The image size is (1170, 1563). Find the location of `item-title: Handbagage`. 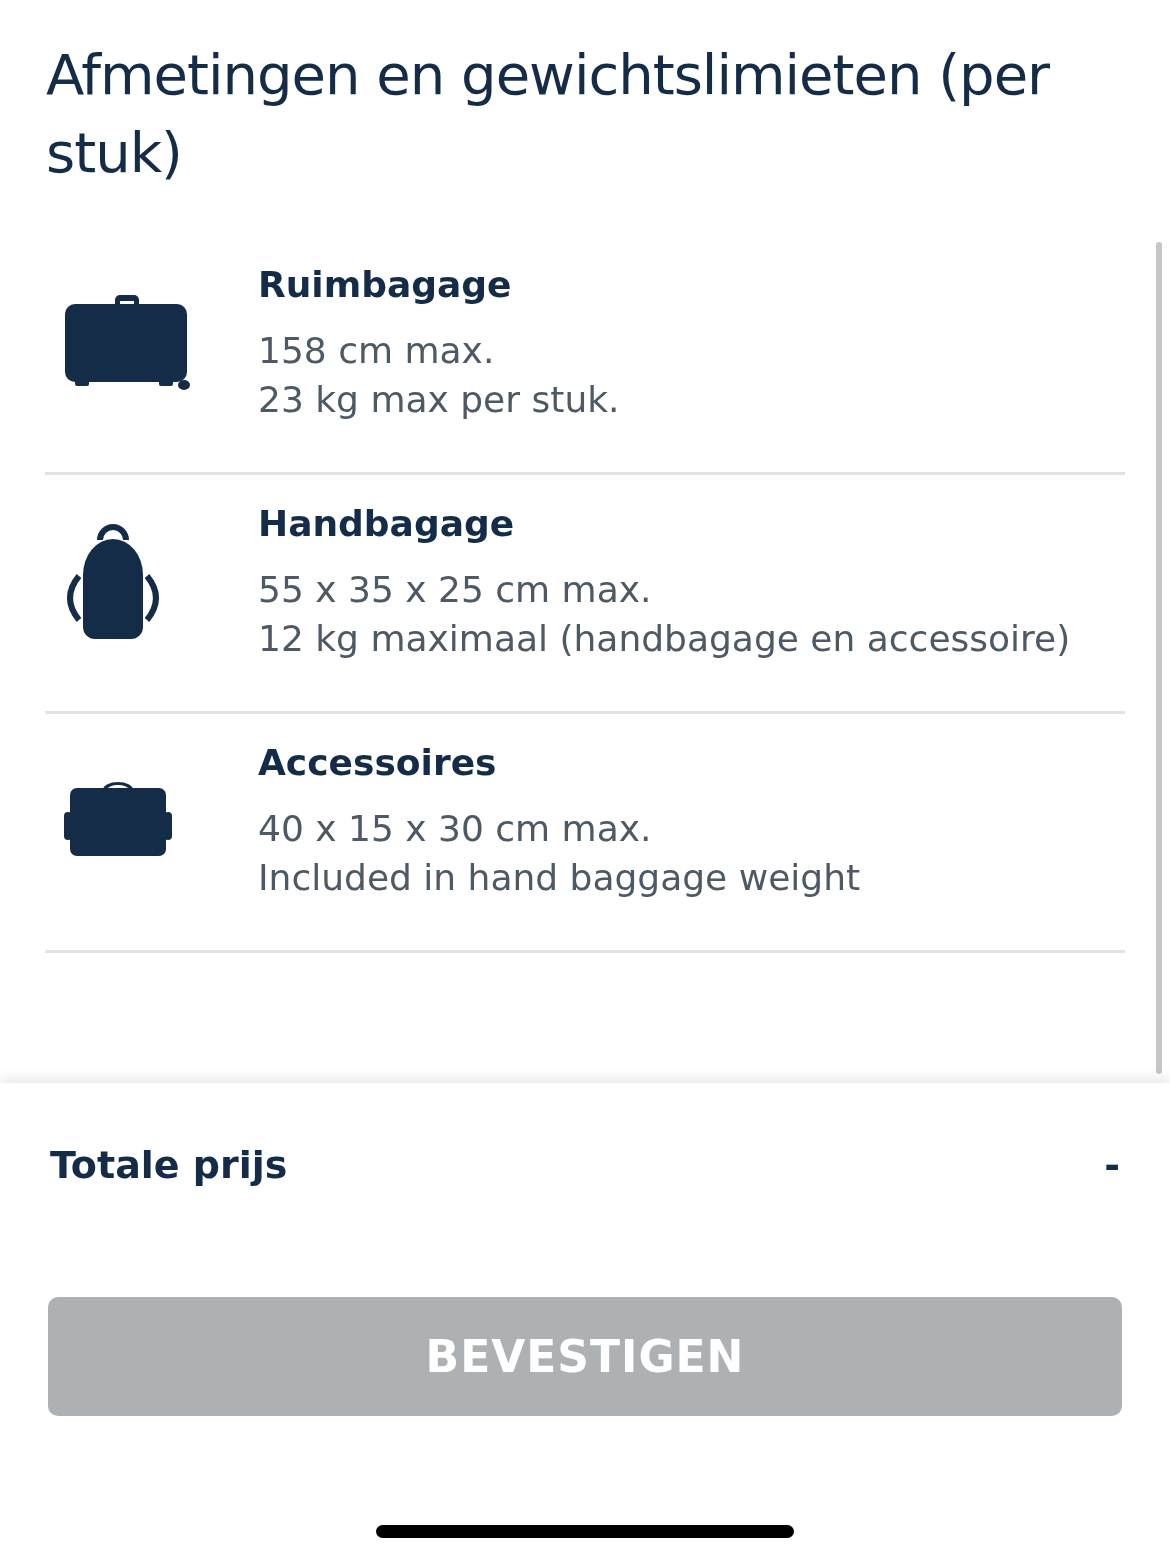

item-title: Handbagage is located at coordinates (387, 524).